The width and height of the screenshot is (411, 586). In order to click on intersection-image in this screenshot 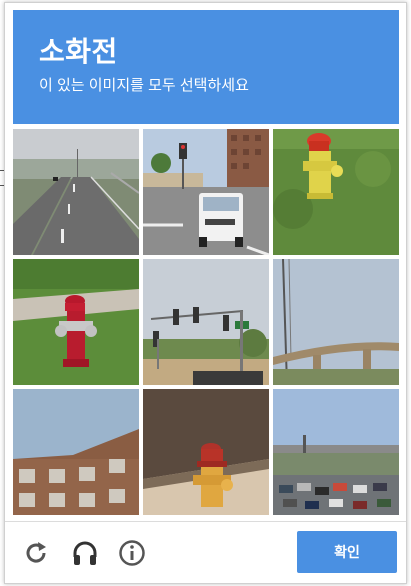, I will do `click(206, 192)`.